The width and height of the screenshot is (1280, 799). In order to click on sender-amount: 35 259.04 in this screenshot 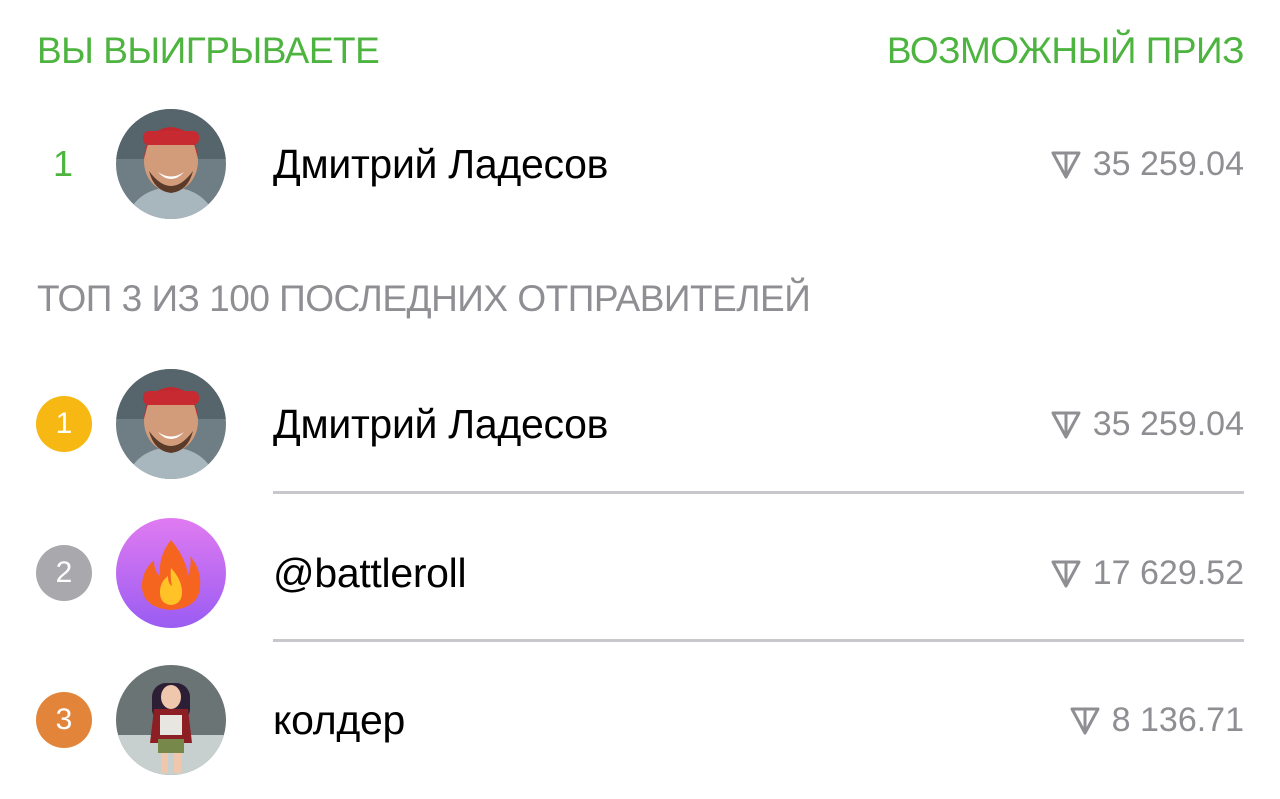, I will do `click(1146, 424)`.